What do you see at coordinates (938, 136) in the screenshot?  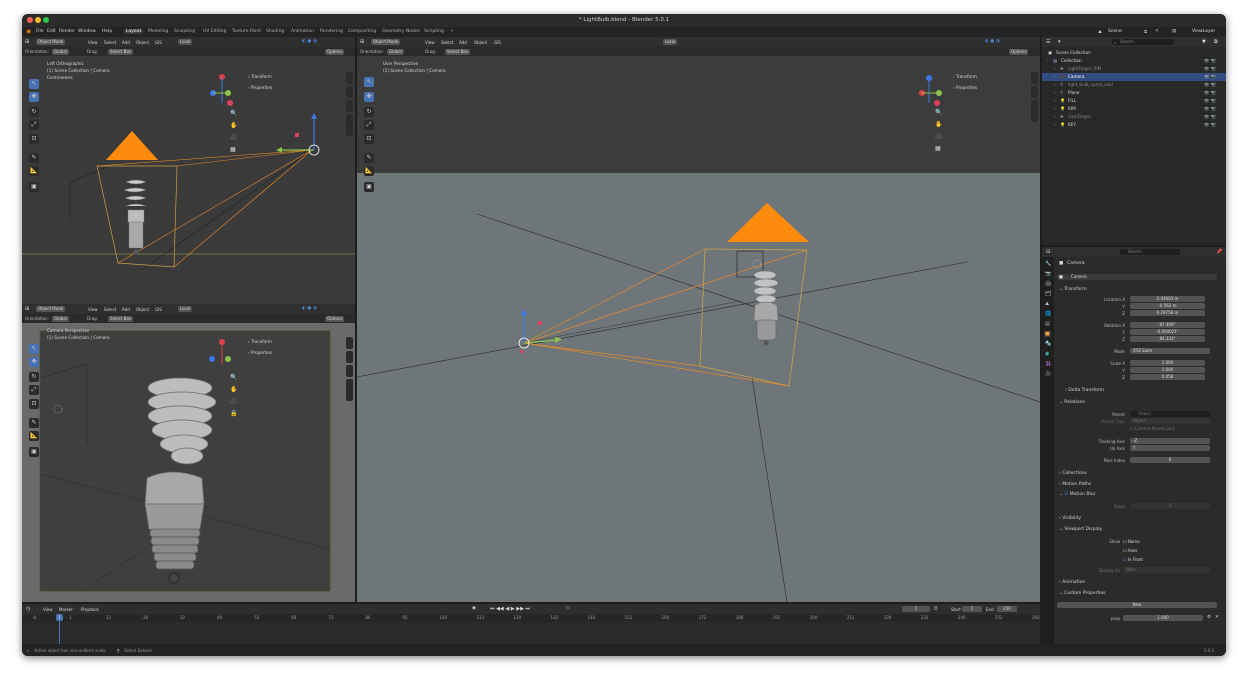 I see `camera-view-icon: 🎥` at bounding box center [938, 136].